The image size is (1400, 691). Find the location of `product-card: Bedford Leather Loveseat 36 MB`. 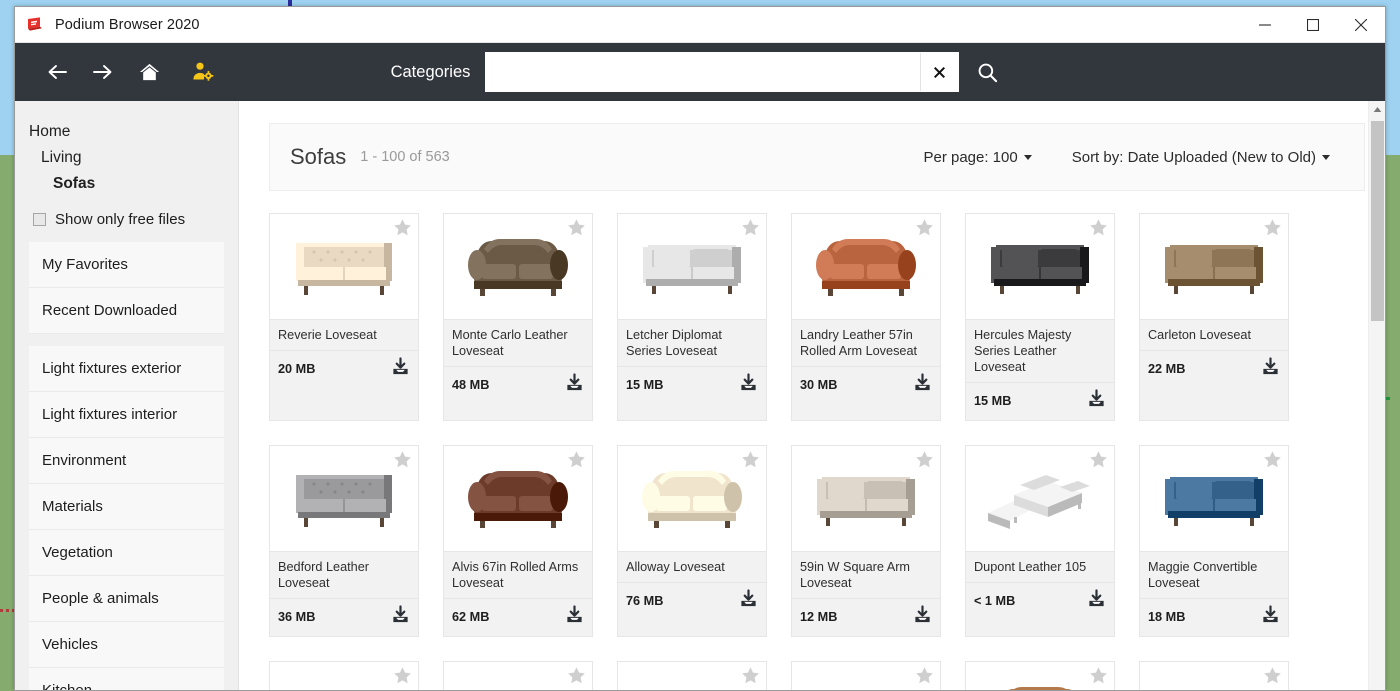

product-card: Bedford Leather Loveseat 36 MB is located at coordinates (344, 541).